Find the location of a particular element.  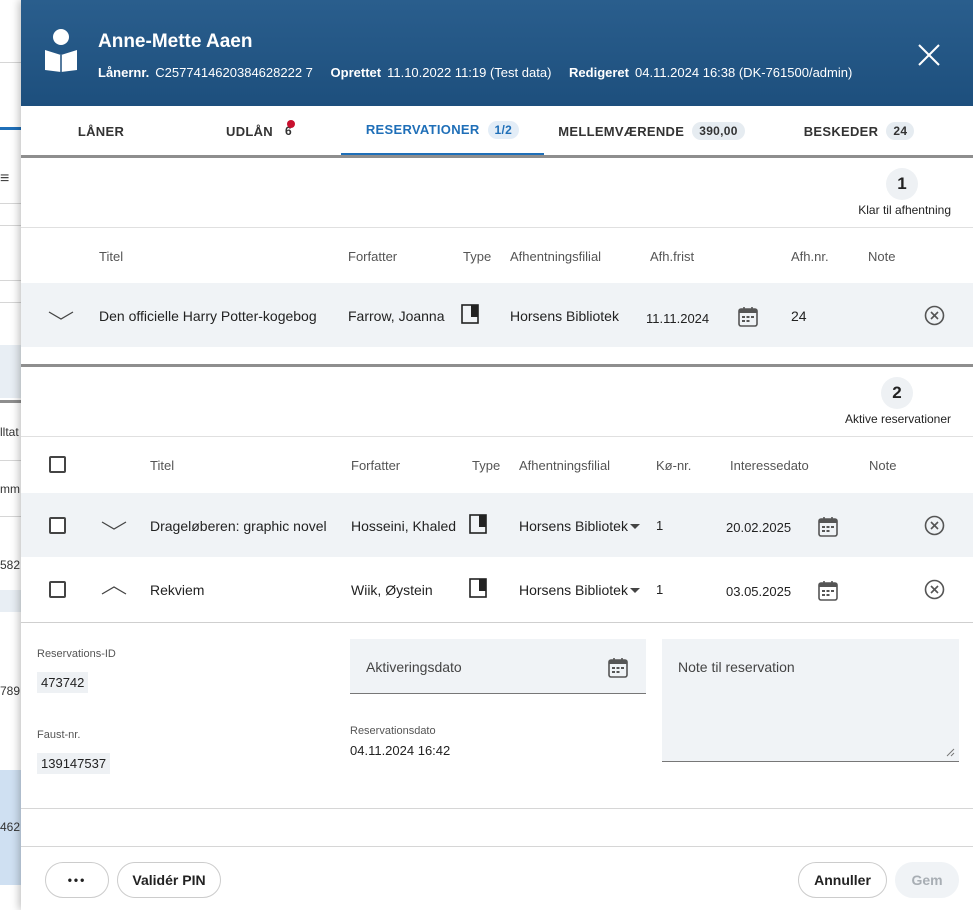

section-number: 2 is located at coordinates (897, 393).